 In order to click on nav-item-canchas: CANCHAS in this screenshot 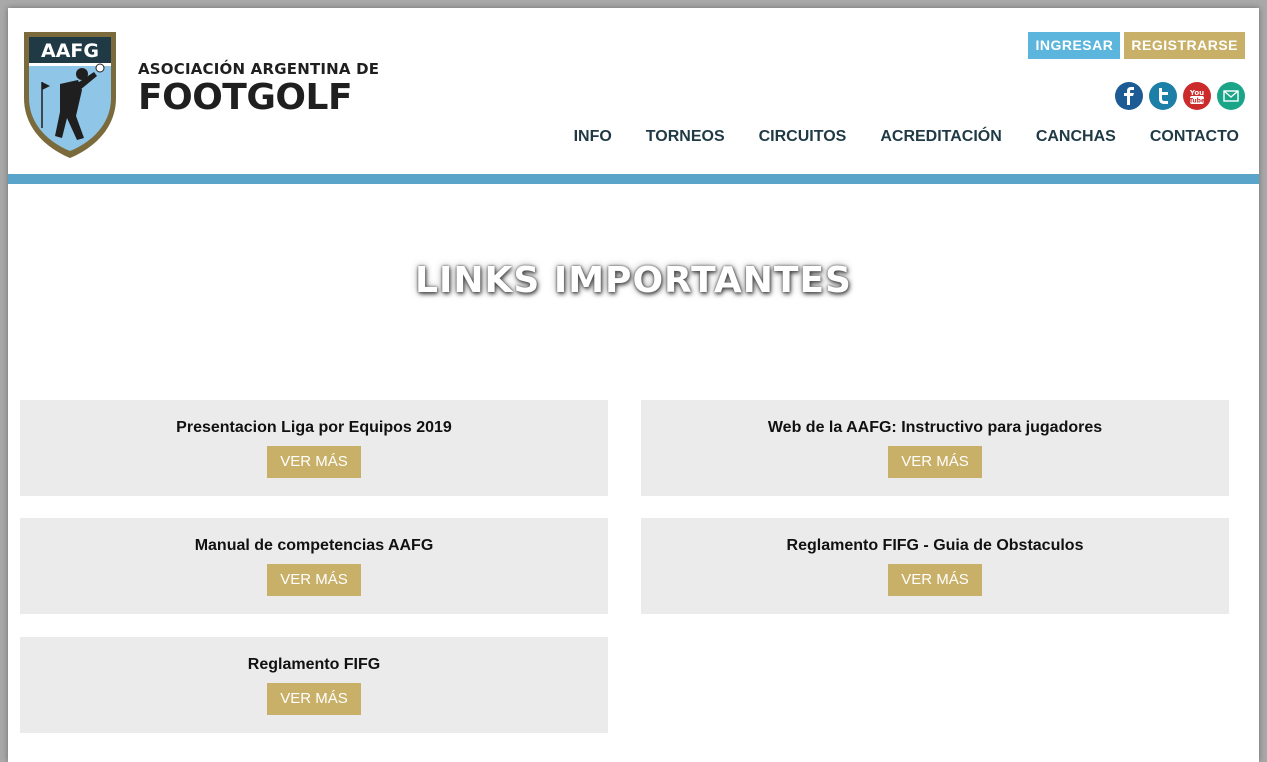, I will do `click(1076, 137)`.